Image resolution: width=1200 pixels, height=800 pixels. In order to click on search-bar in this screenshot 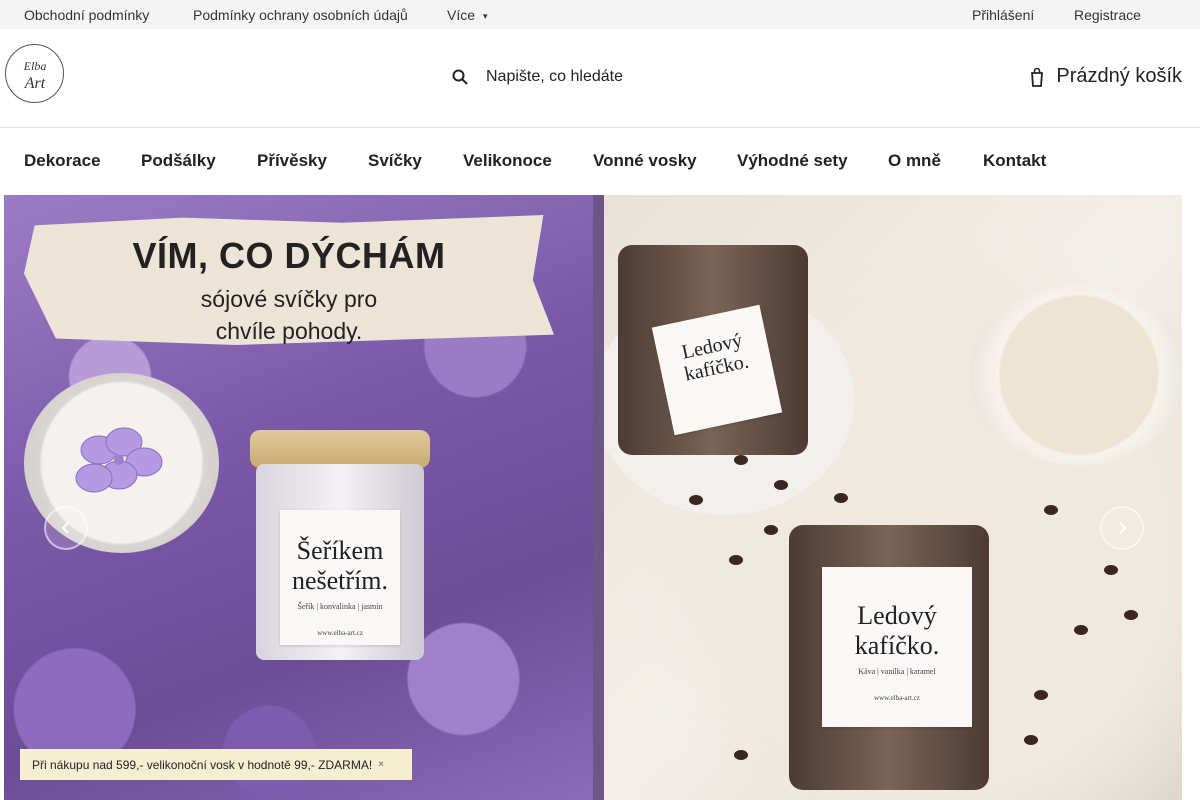, I will do `click(582, 77)`.